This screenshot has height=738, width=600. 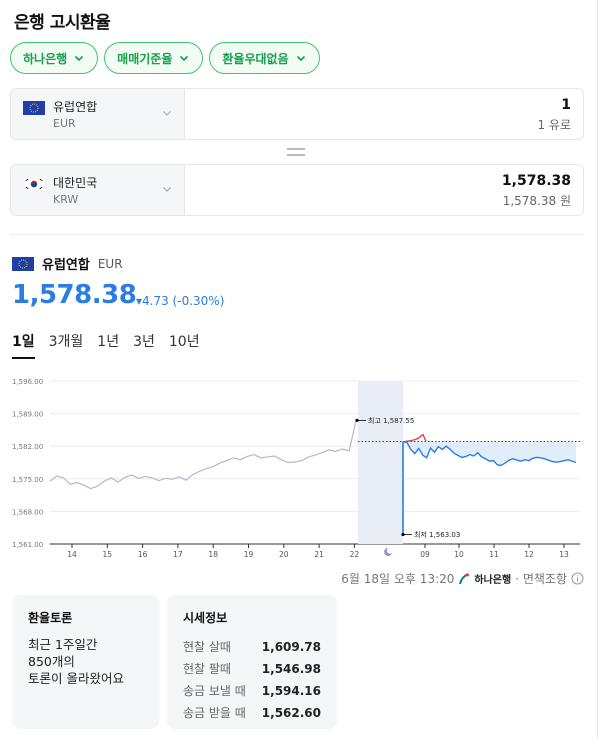 I want to click on current-rate: 1,578.38, so click(x=74, y=295).